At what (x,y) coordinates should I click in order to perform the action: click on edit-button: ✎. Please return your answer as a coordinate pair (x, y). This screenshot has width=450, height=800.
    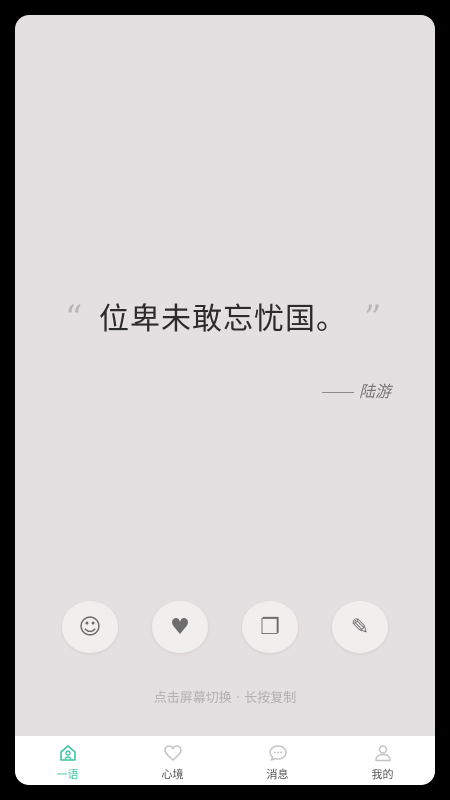
    Looking at the image, I should click on (360, 627).